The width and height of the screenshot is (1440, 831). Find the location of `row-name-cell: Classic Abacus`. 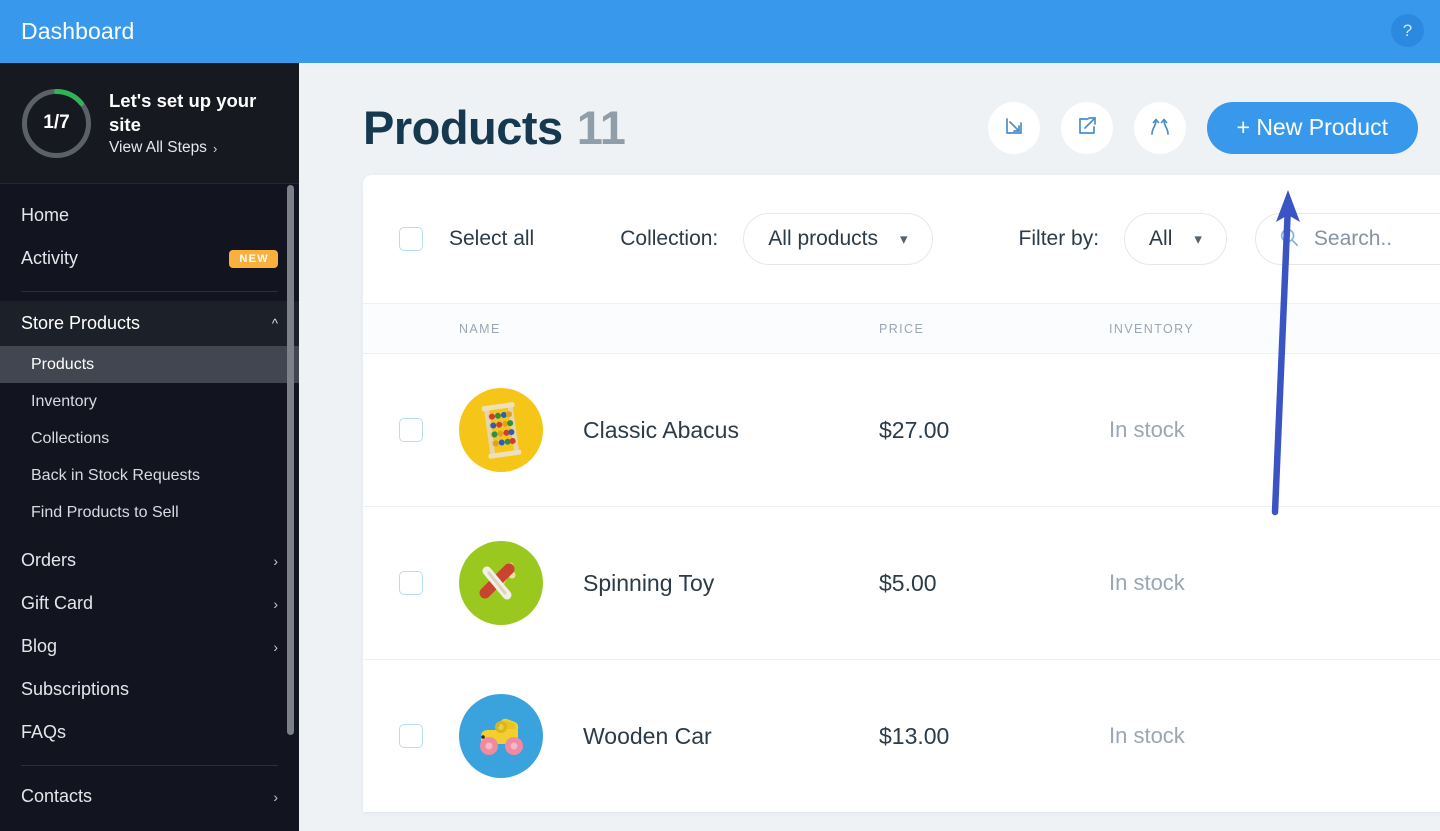

row-name-cell: Classic Abacus is located at coordinates (669, 430).